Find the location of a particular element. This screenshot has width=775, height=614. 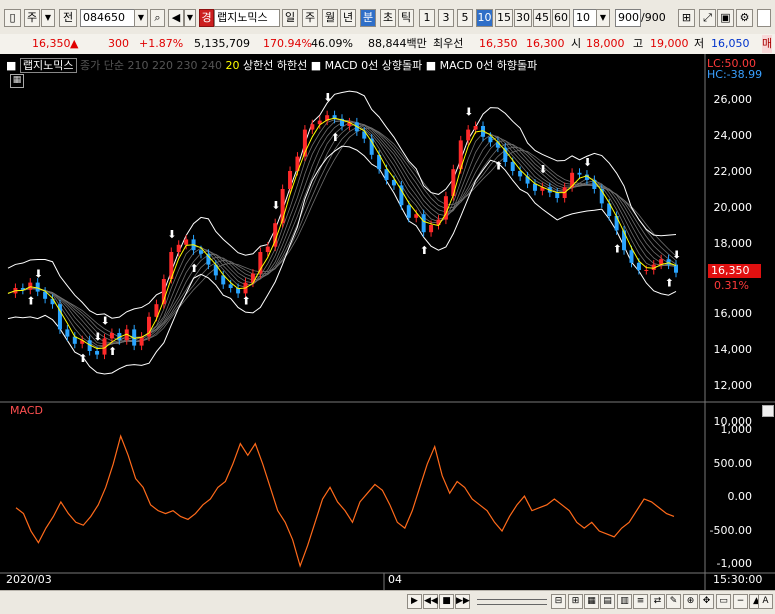

zoom-in-icon: ⊞ is located at coordinates (575, 601).